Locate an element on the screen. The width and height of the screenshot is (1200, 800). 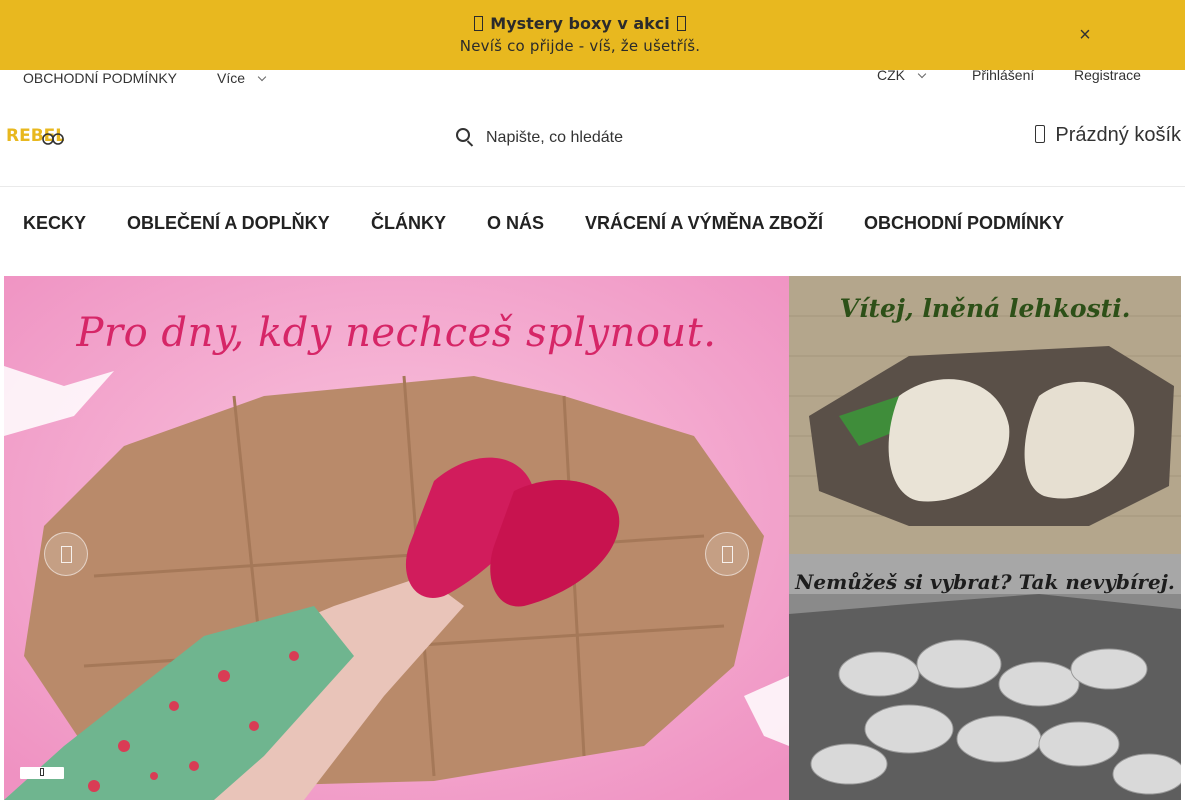
chevron-left-icon is located at coordinates (66, 554).